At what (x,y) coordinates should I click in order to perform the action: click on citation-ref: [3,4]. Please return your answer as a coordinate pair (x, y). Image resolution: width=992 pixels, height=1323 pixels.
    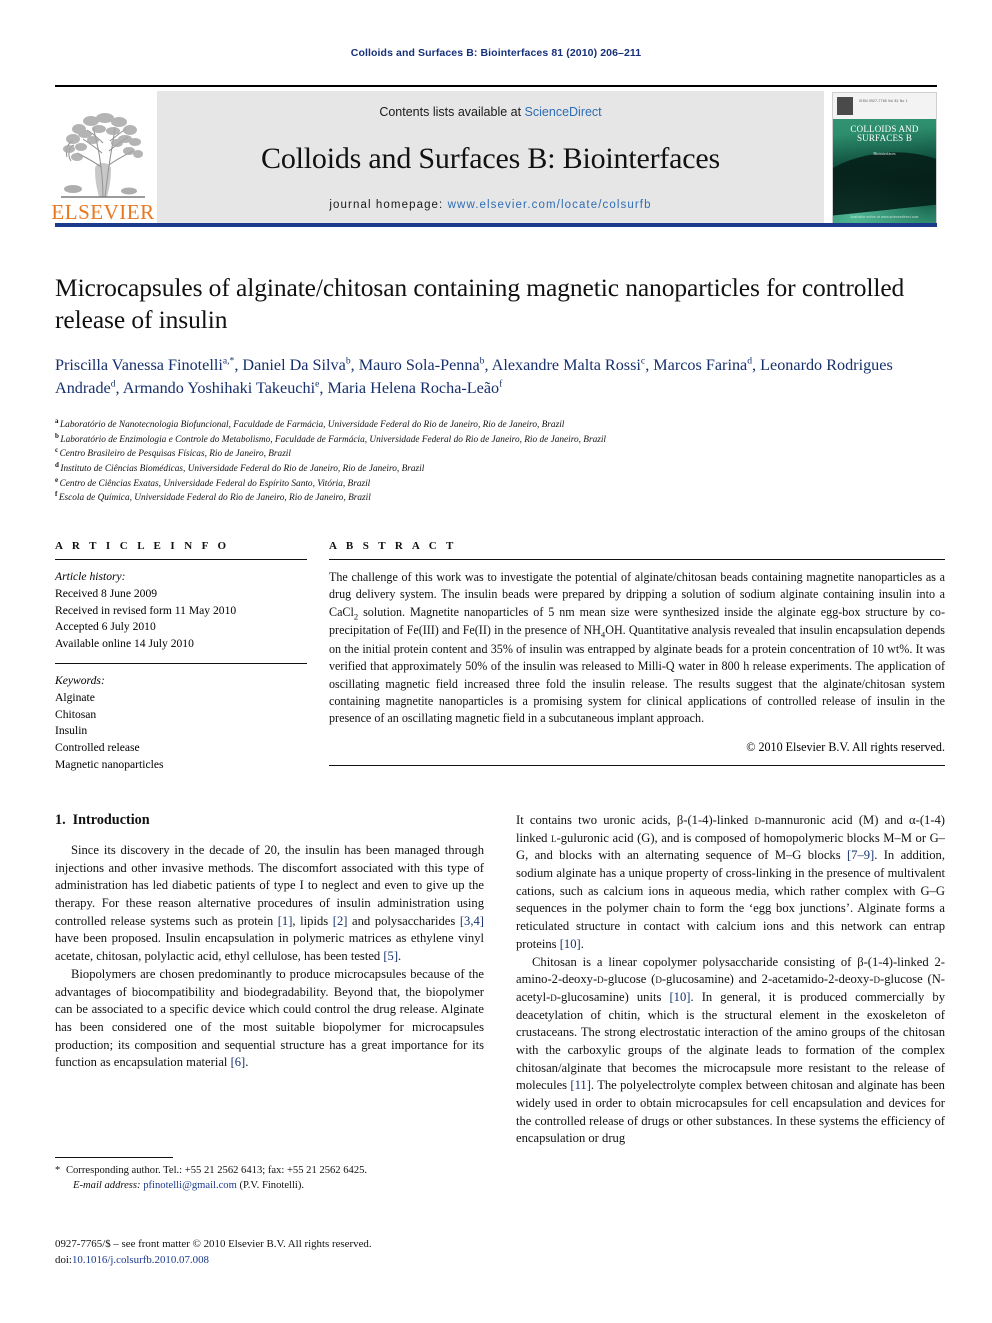
    Looking at the image, I should click on (472, 921).